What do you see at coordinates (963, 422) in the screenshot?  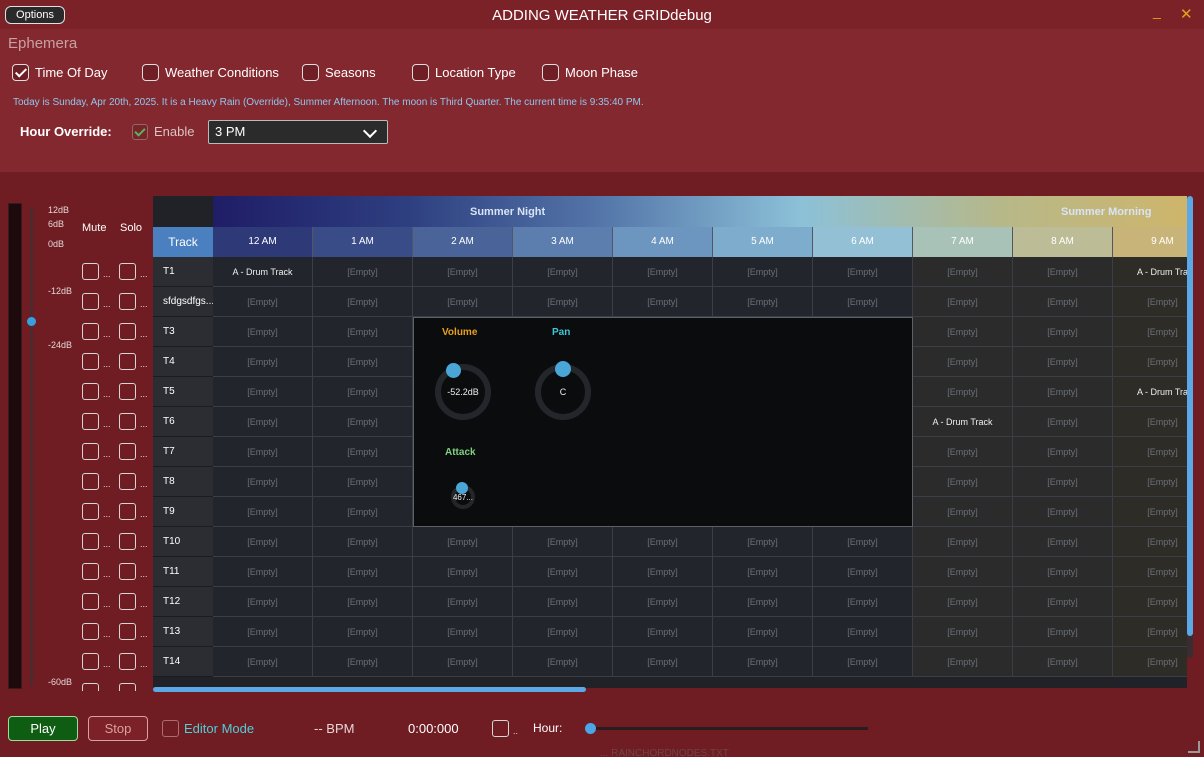 I see `grid-cell: A - Drum Track` at bounding box center [963, 422].